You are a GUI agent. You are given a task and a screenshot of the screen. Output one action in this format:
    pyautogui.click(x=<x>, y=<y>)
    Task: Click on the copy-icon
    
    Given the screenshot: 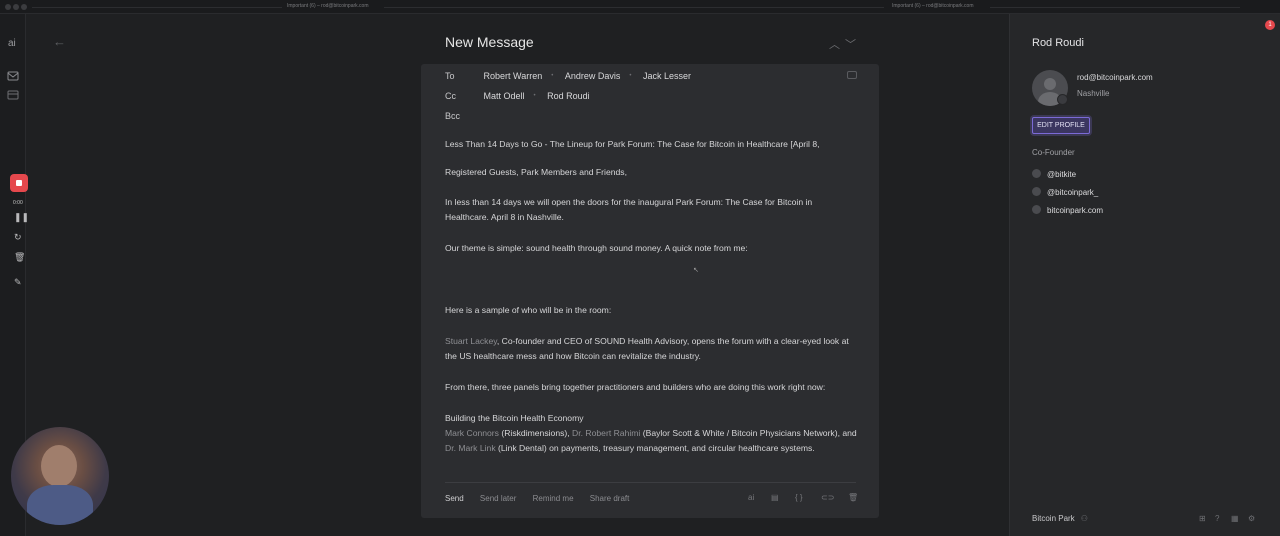 What is the action you would take?
    pyautogui.click(x=852, y=75)
    